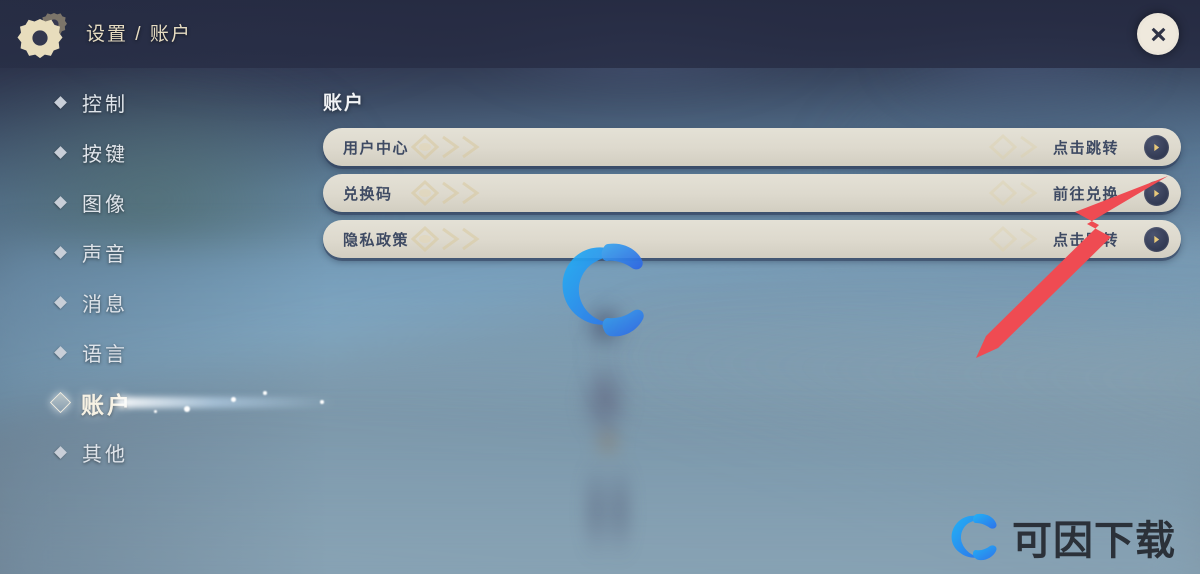  What do you see at coordinates (180, 153) in the screenshot?
I see `sidebar-item-keys: 按键` at bounding box center [180, 153].